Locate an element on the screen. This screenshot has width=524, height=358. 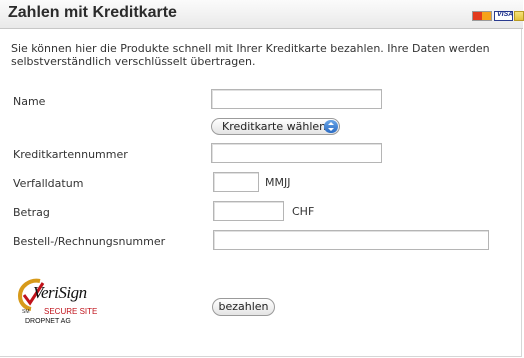
panel-header: Zahlen mit Kreditkarte VISA is located at coordinates (262, 14).